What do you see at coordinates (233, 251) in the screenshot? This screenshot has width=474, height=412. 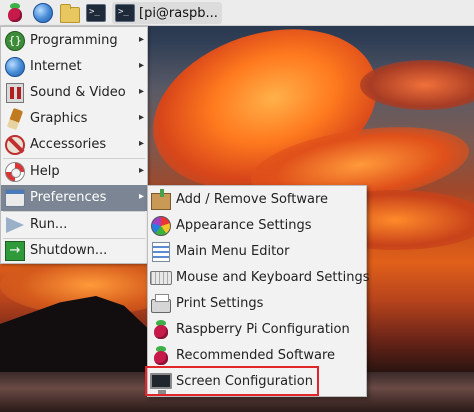 I see `submenu-item-label: Main Menu Editor` at bounding box center [233, 251].